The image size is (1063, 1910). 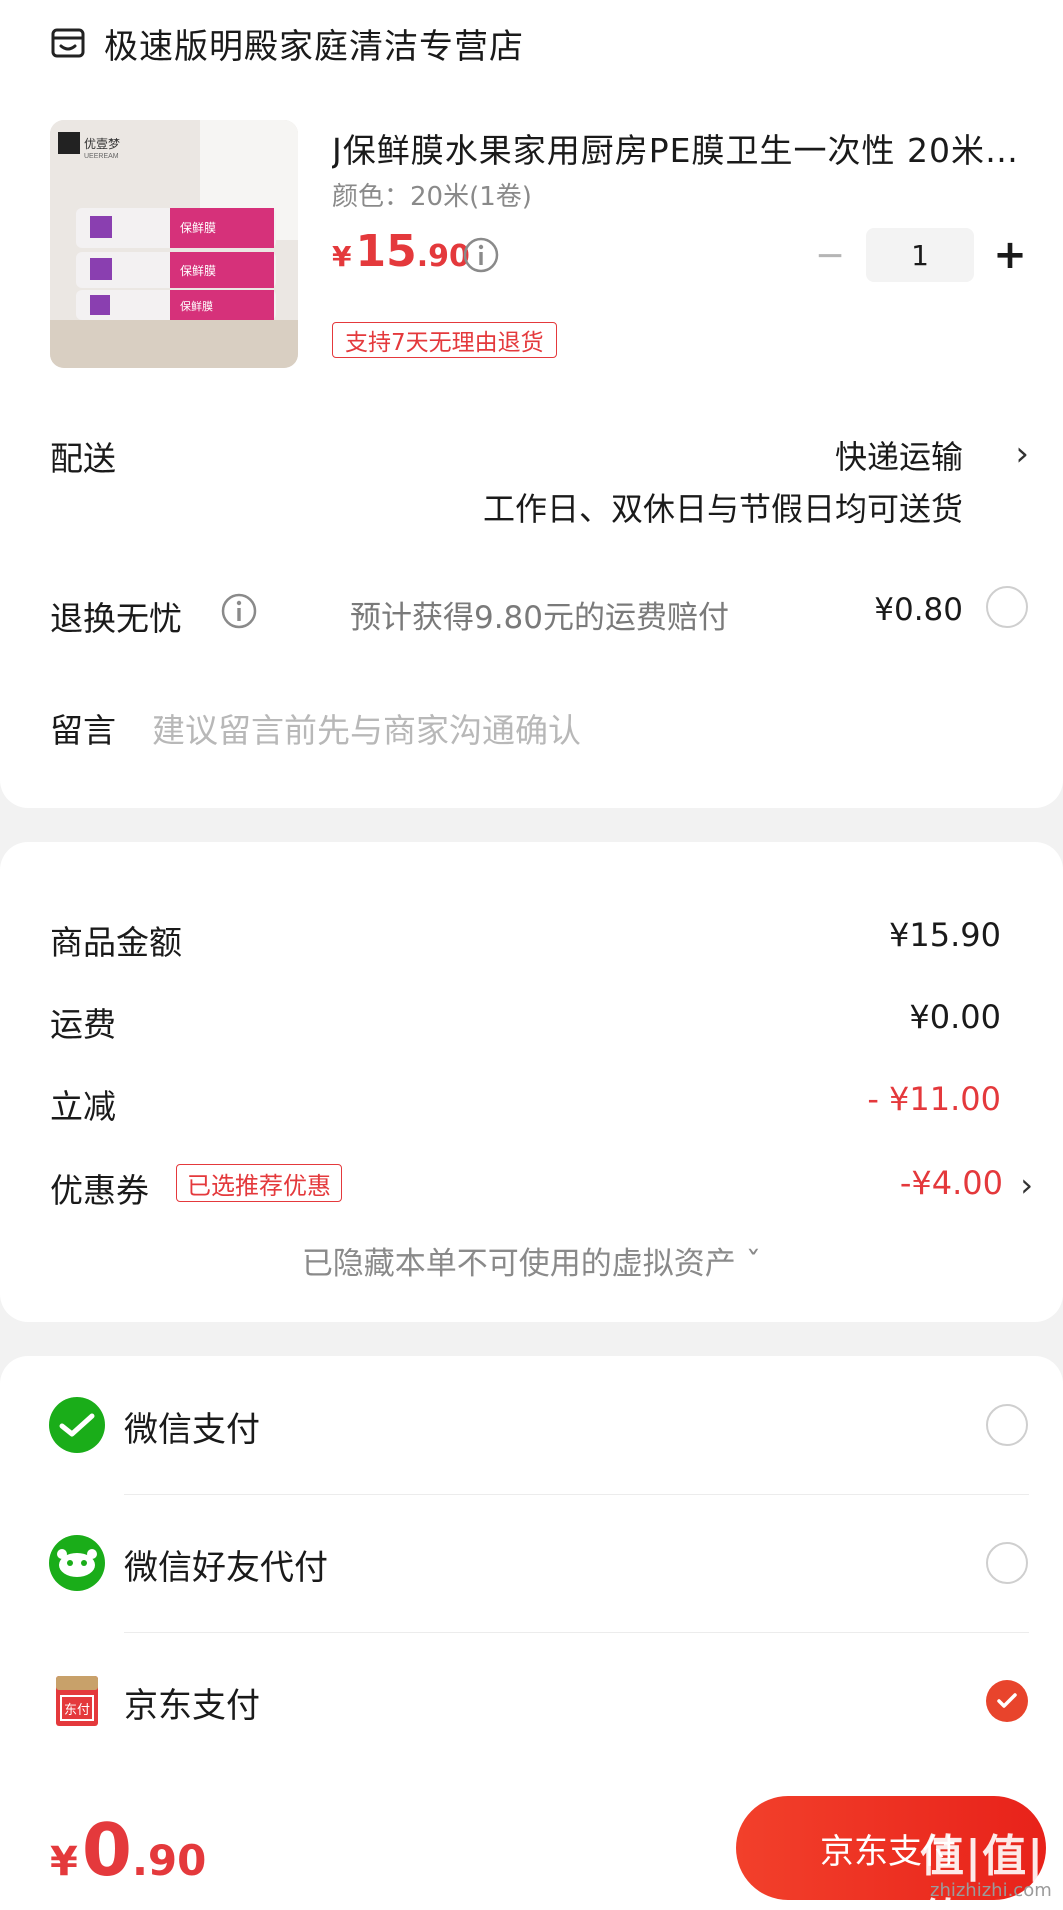 What do you see at coordinates (918, 610) in the screenshot?
I see `worry-free-price: ¥0.80` at bounding box center [918, 610].